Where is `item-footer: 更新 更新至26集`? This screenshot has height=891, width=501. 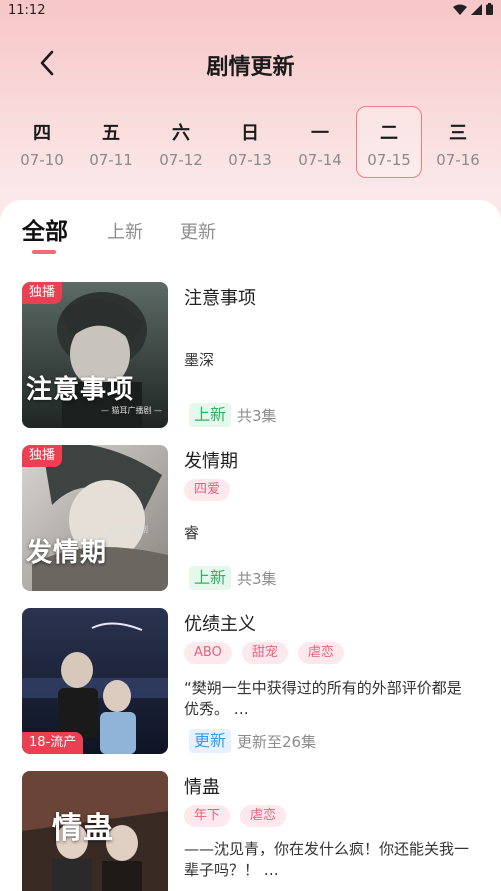 item-footer: 更新 更新至26集 is located at coordinates (252, 741).